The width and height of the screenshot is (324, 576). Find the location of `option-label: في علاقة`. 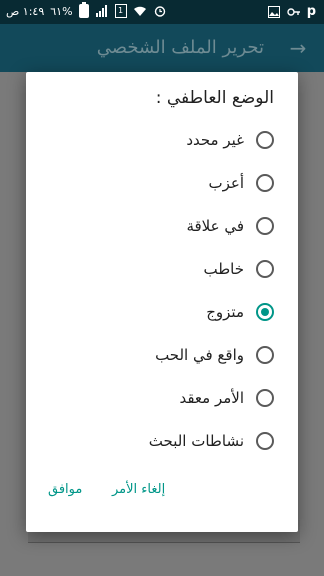

option-label: في علاقة is located at coordinates (215, 226).